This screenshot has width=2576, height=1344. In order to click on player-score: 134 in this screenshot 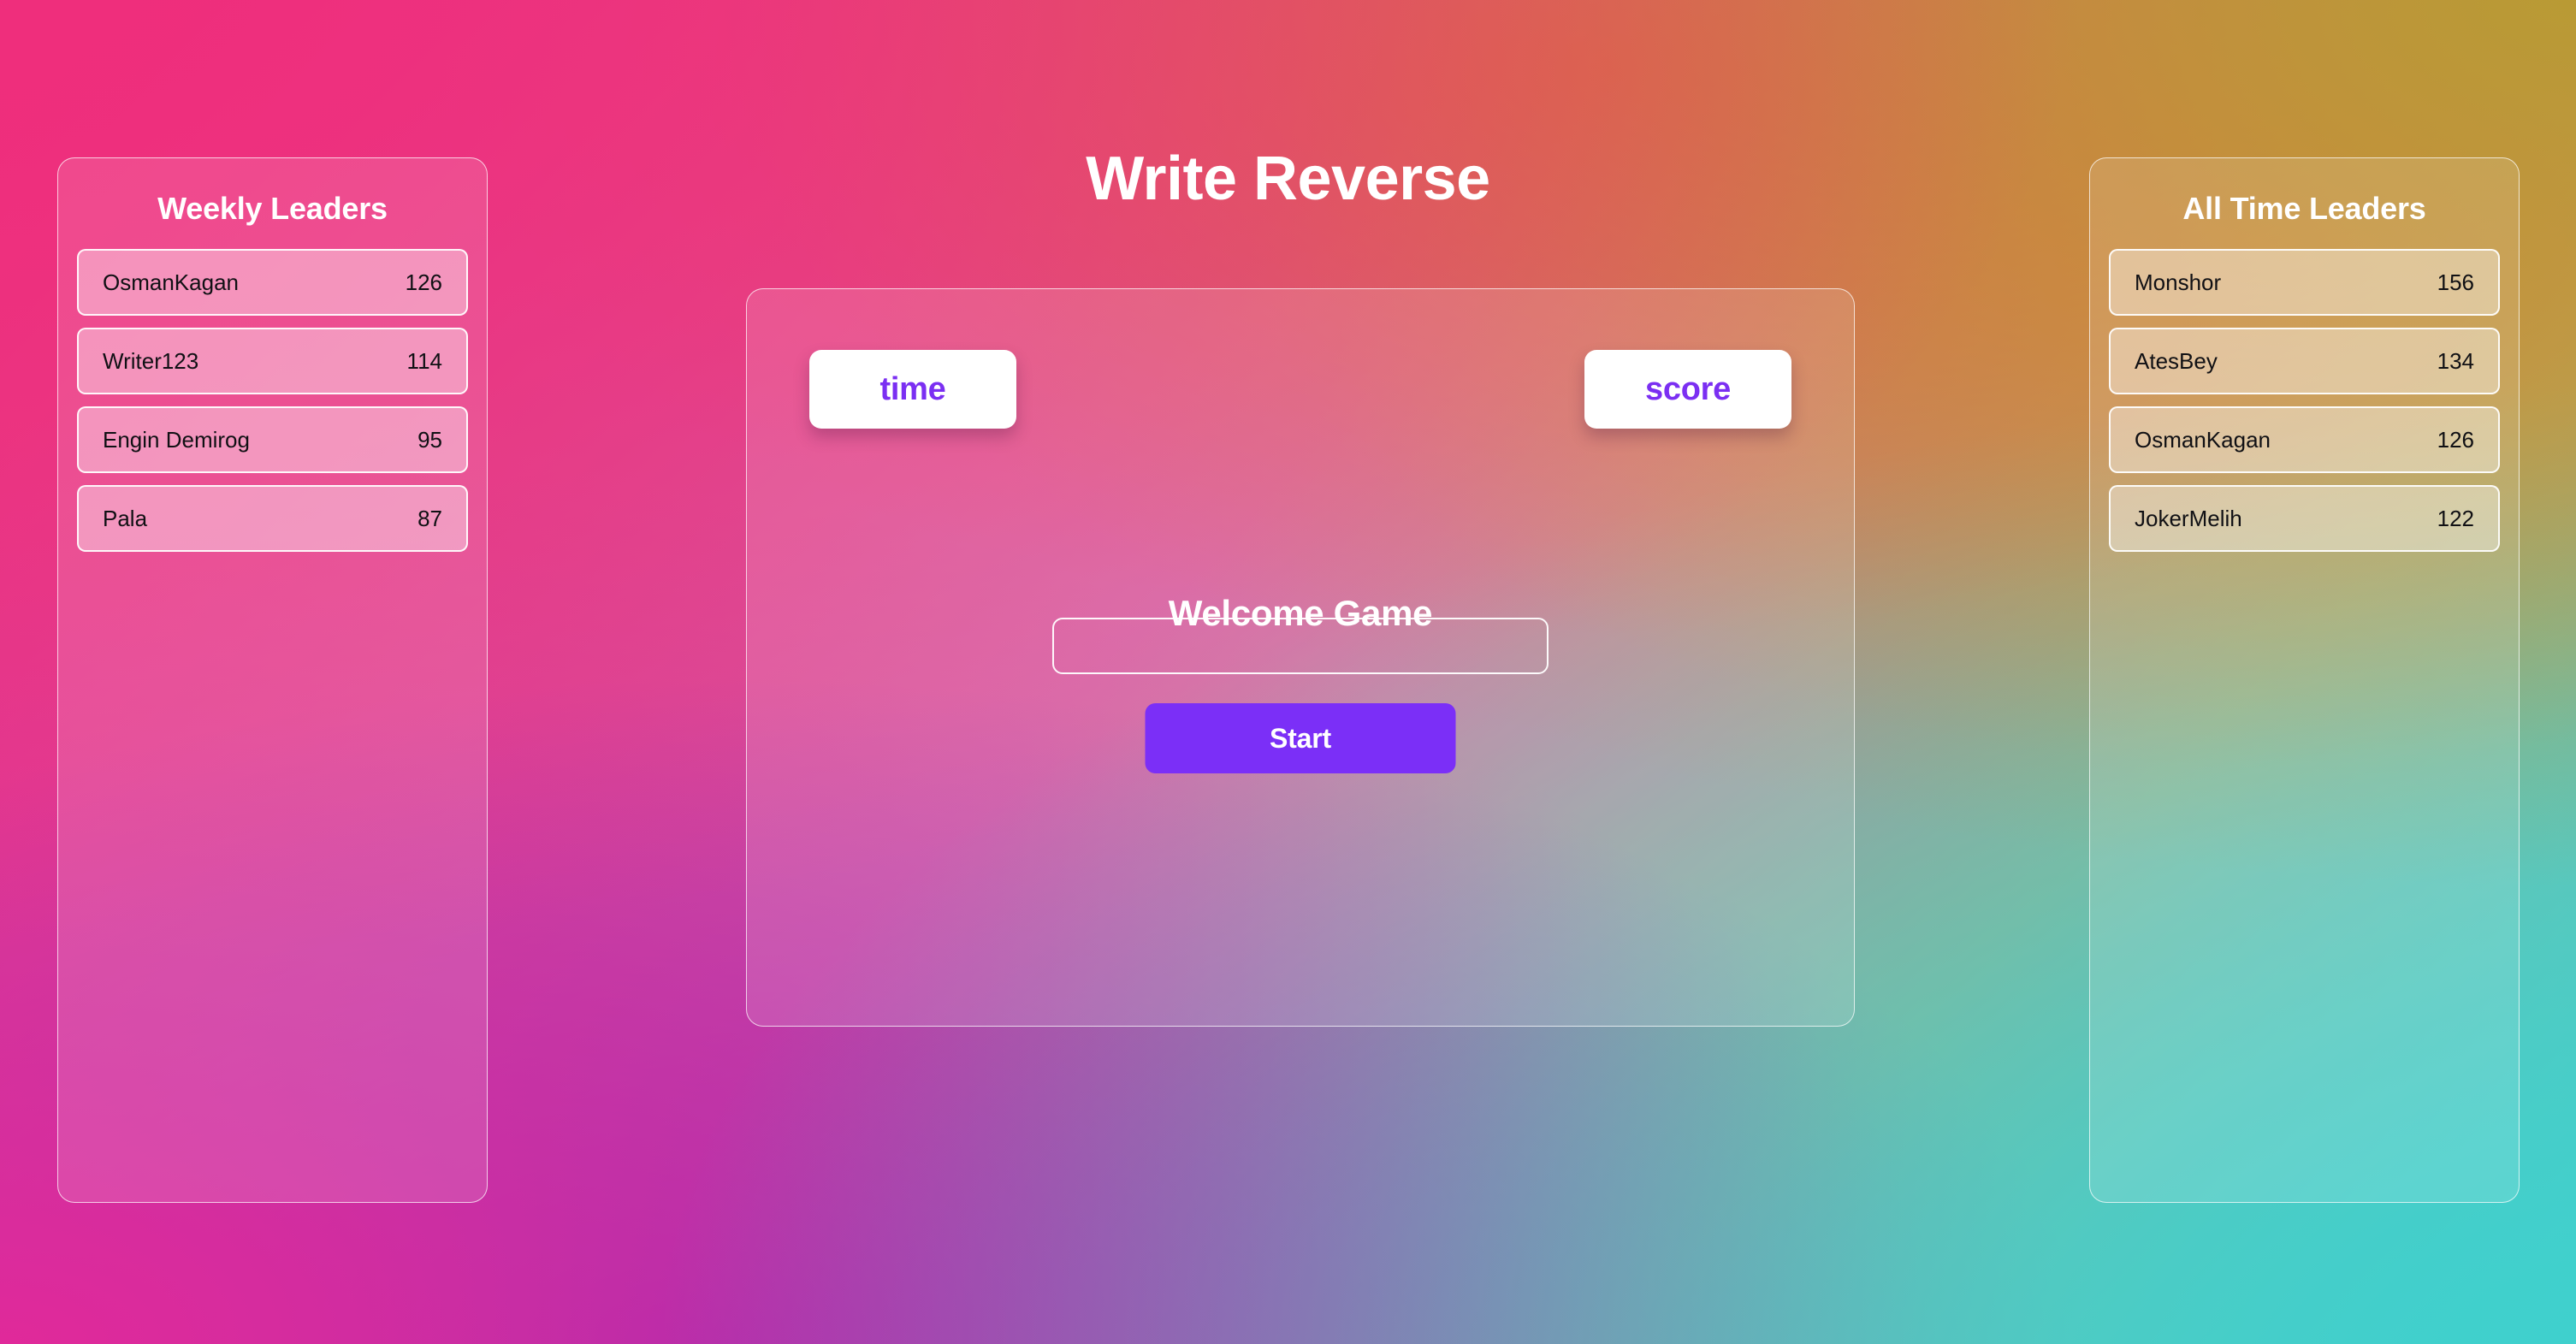, I will do `click(2455, 360)`.